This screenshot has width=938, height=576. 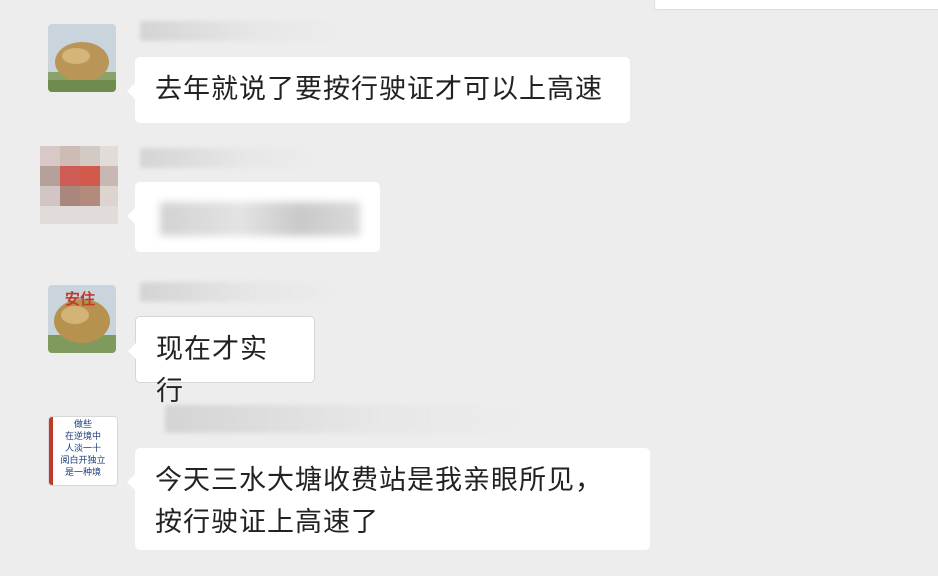 What do you see at coordinates (83, 461) in the screenshot?
I see `avatar-line-4: 阅白开独立` at bounding box center [83, 461].